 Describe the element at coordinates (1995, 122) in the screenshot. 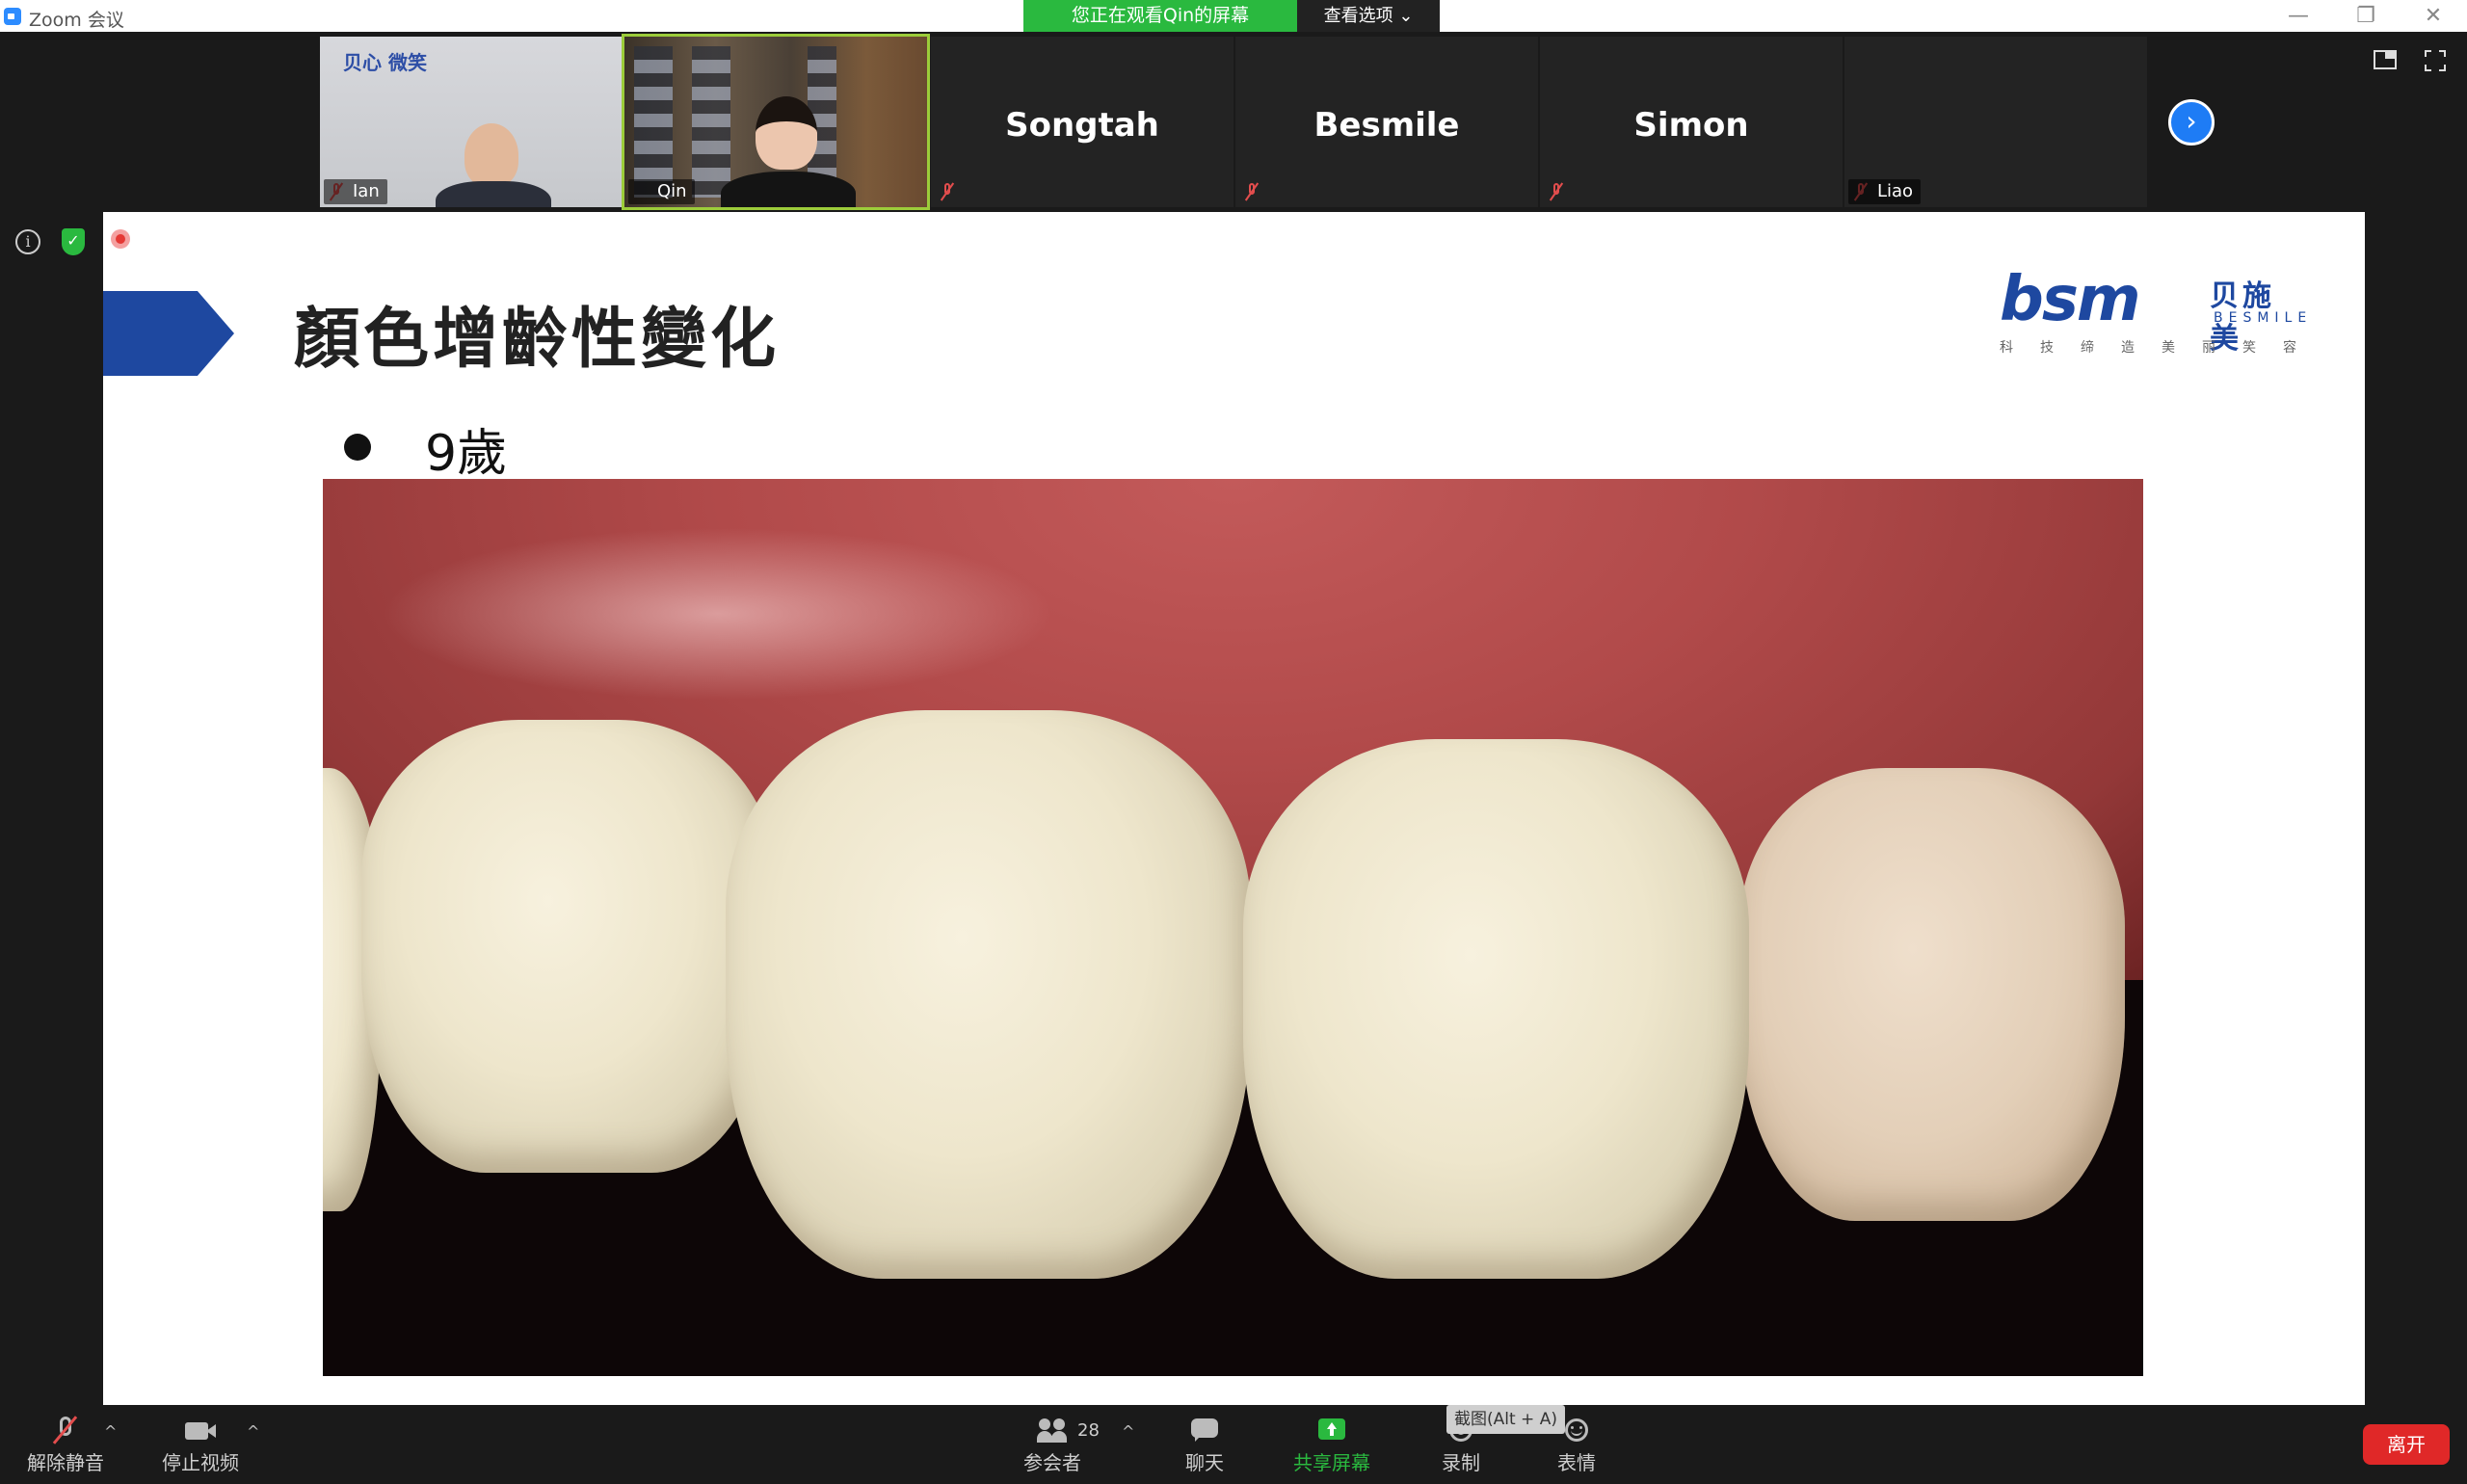

I see `participant-tile-liao: Liao` at that location.